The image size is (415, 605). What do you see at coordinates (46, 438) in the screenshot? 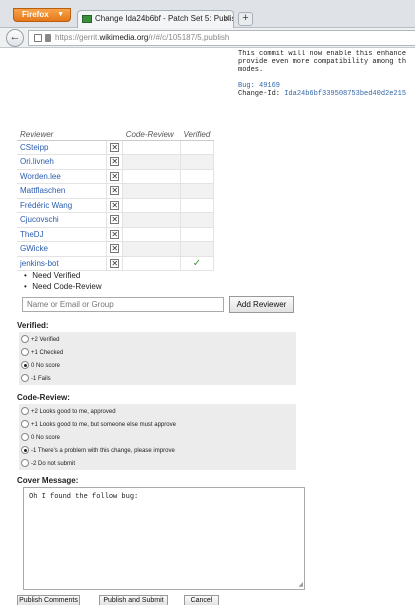
I see `code-review-option-label: 0 No score` at bounding box center [46, 438].